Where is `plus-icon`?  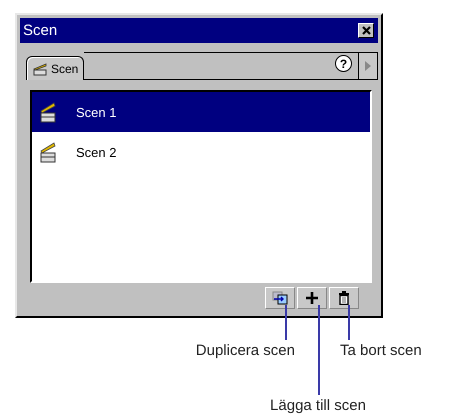
plus-icon is located at coordinates (312, 298).